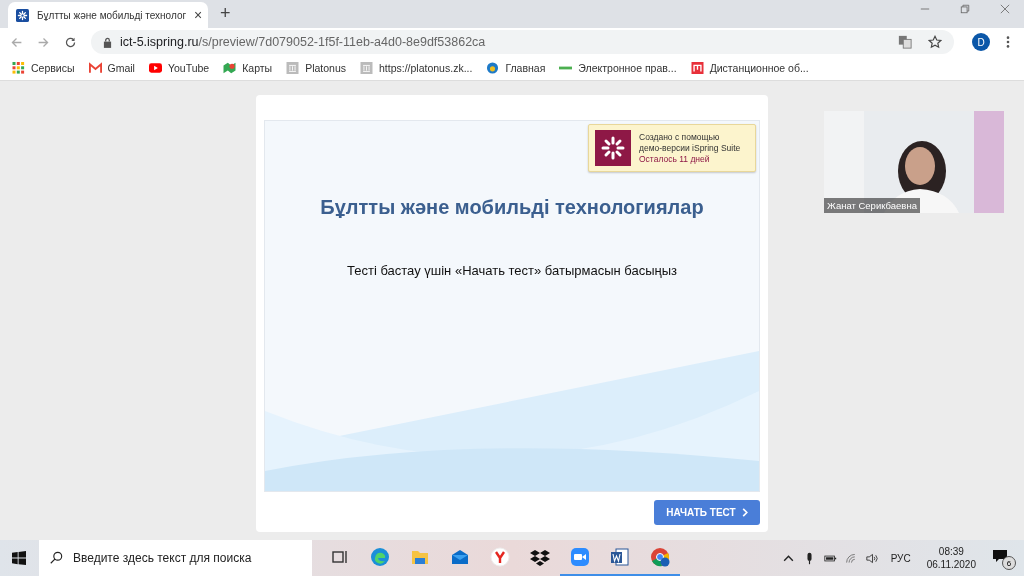  What do you see at coordinates (675, 159) in the screenshot?
I see `days-left-text: Осталось 11 дней` at bounding box center [675, 159].